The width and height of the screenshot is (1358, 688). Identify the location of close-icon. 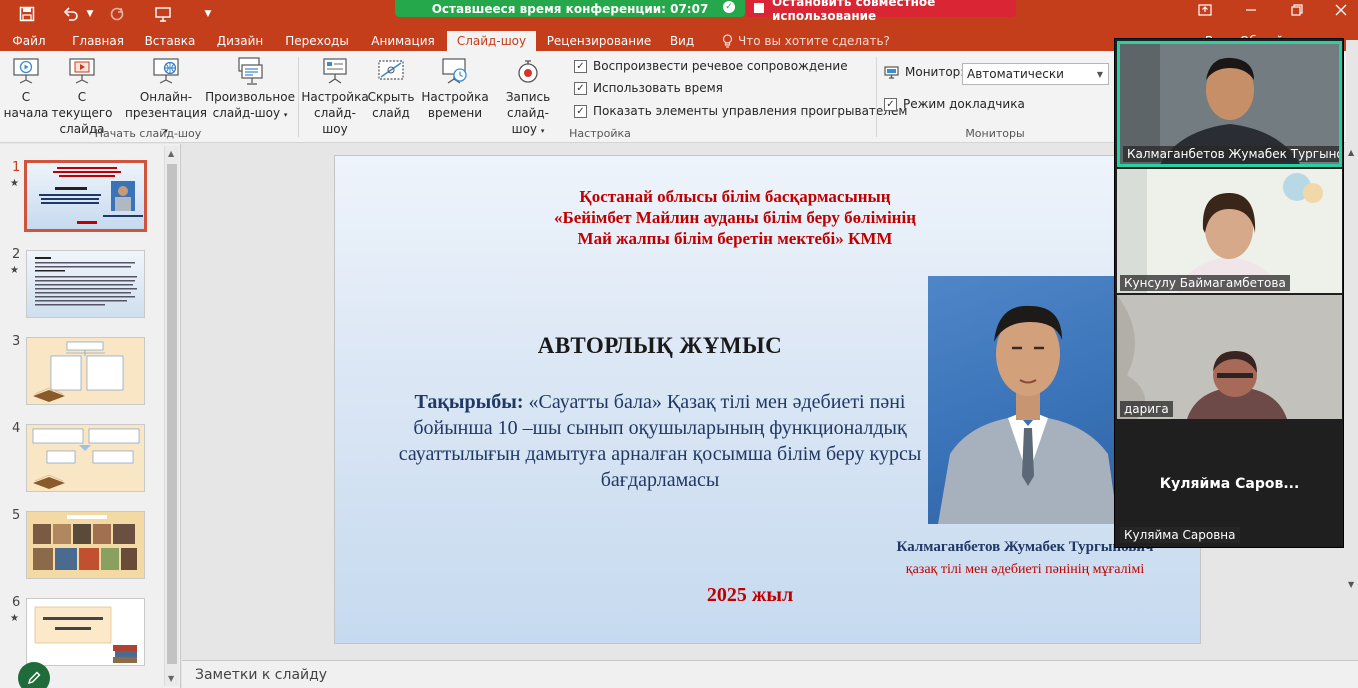
(1341, 10).